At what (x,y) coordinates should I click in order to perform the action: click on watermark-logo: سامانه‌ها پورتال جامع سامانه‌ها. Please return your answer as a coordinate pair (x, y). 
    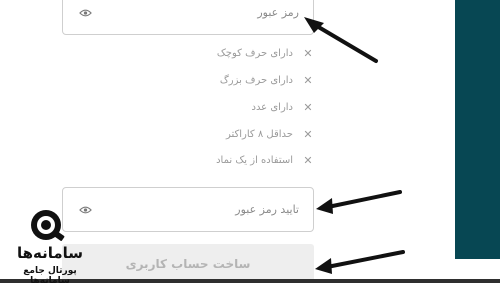
    Looking at the image, I should click on (49, 245).